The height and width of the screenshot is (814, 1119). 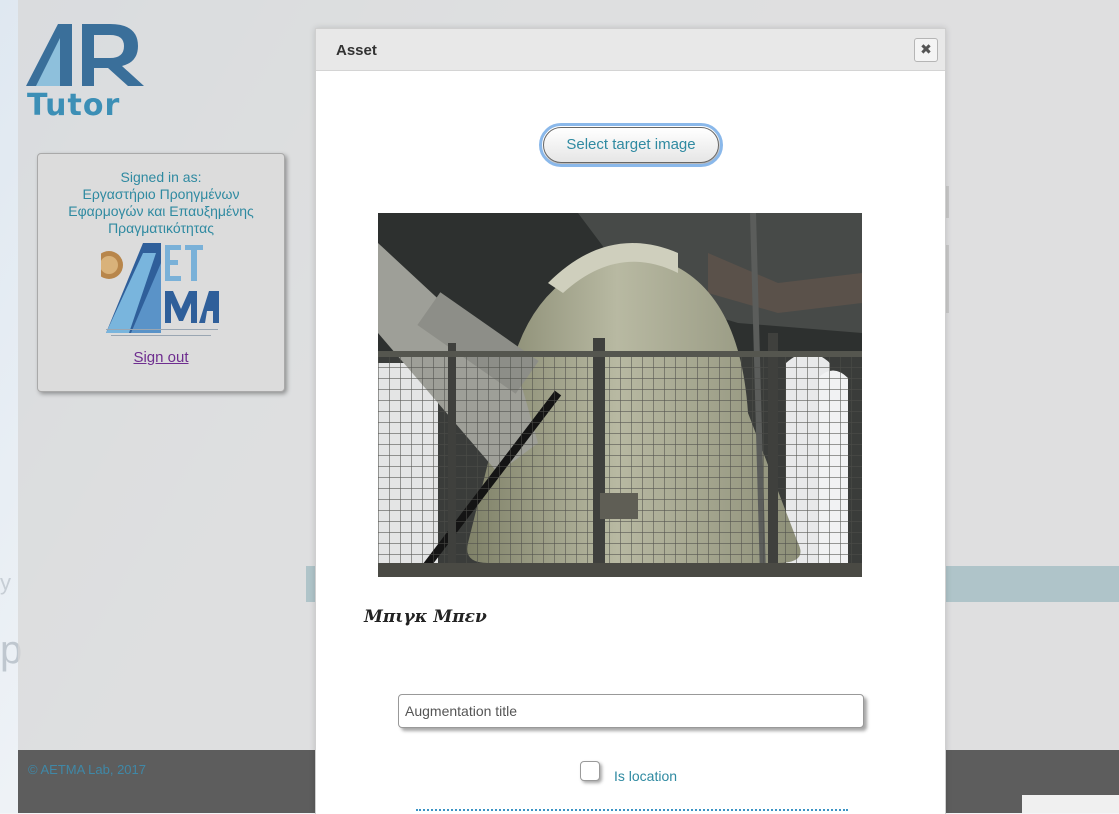 What do you see at coordinates (356, 50) in the screenshot?
I see `modal-title: Asset` at bounding box center [356, 50].